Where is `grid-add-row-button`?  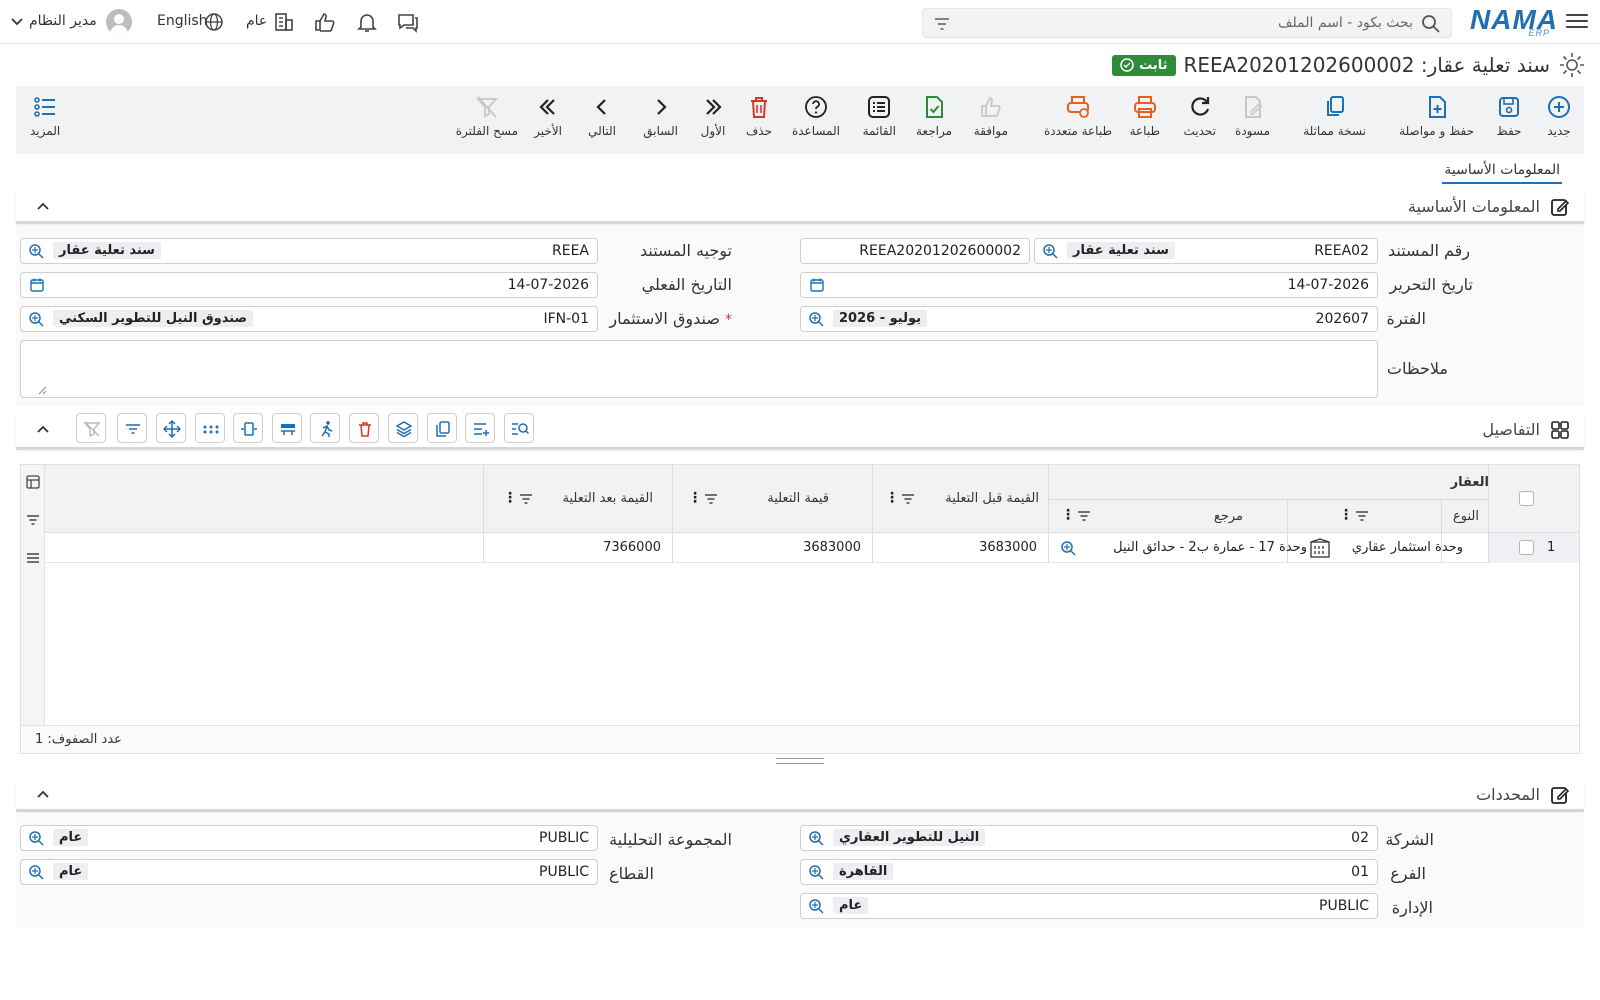
grid-add-row-button is located at coordinates (480, 428).